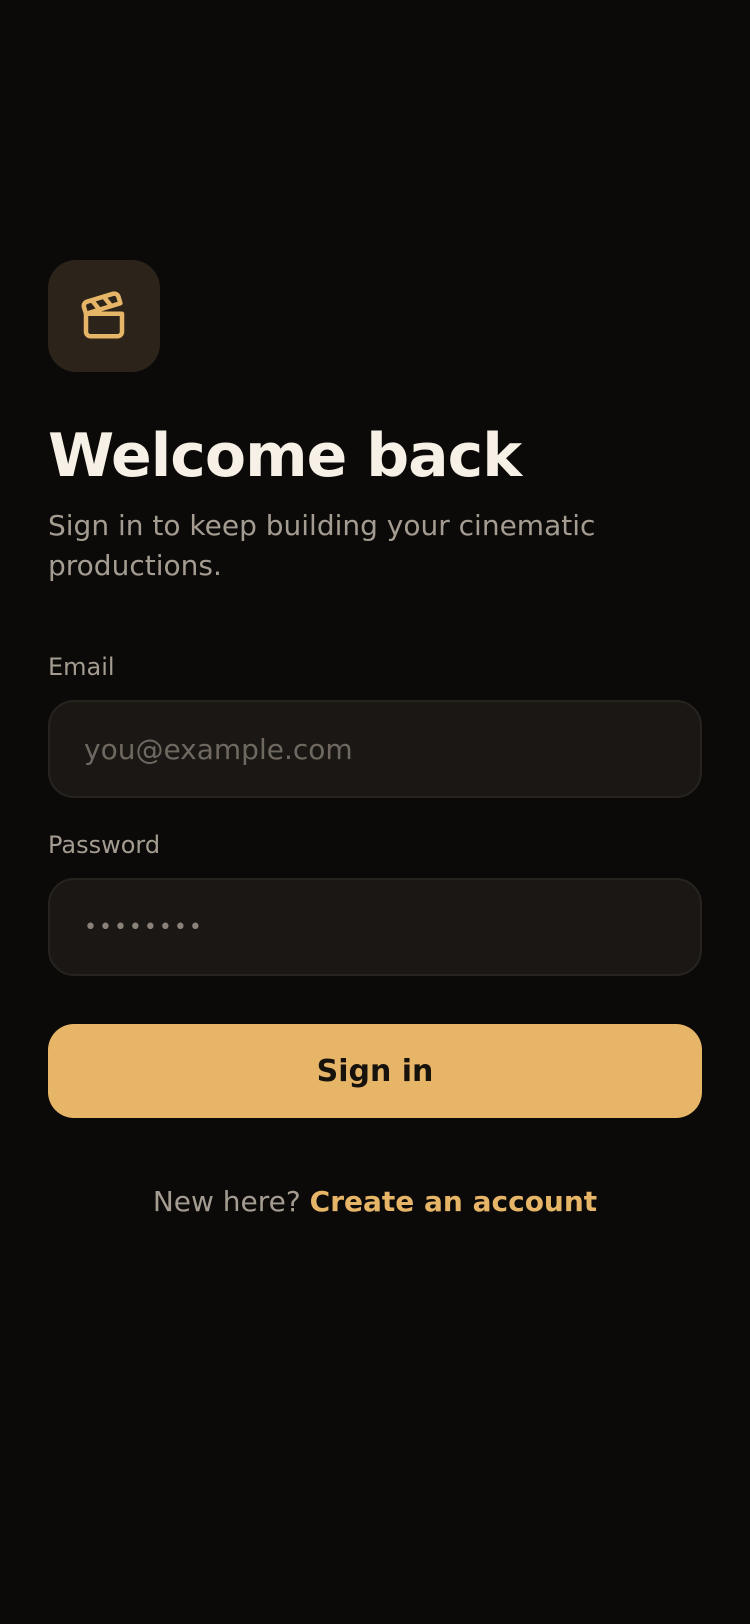 Image resolution: width=750 pixels, height=1624 pixels. What do you see at coordinates (104, 845) in the screenshot?
I see `password-label: Password` at bounding box center [104, 845].